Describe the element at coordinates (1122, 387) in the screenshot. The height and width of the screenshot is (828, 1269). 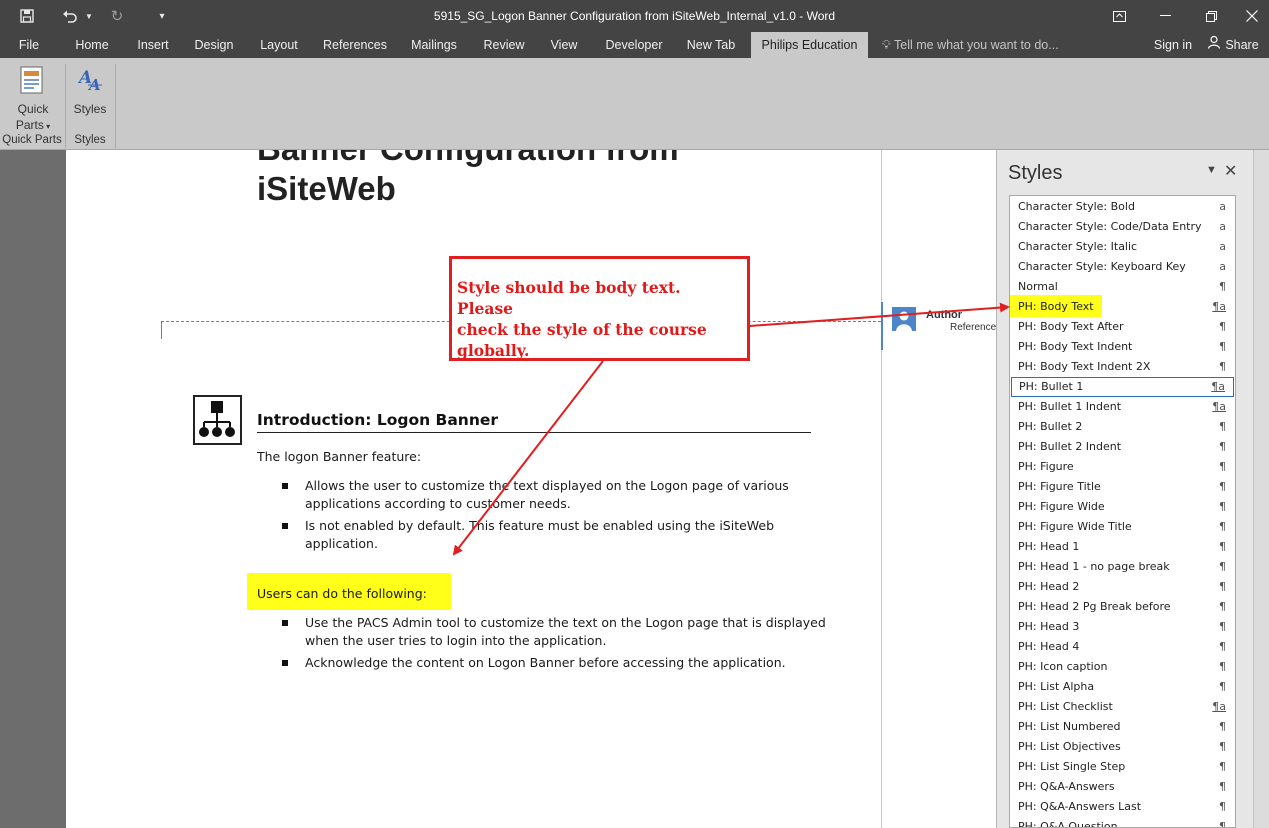
I see `style-item: PH: Bullet 1 ¶a` at that location.